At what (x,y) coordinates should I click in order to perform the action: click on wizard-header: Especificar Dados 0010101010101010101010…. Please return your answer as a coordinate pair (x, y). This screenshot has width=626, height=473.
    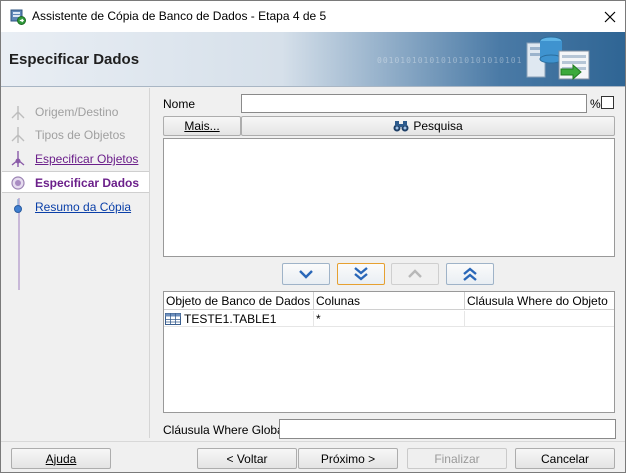
    Looking at the image, I should click on (313, 59).